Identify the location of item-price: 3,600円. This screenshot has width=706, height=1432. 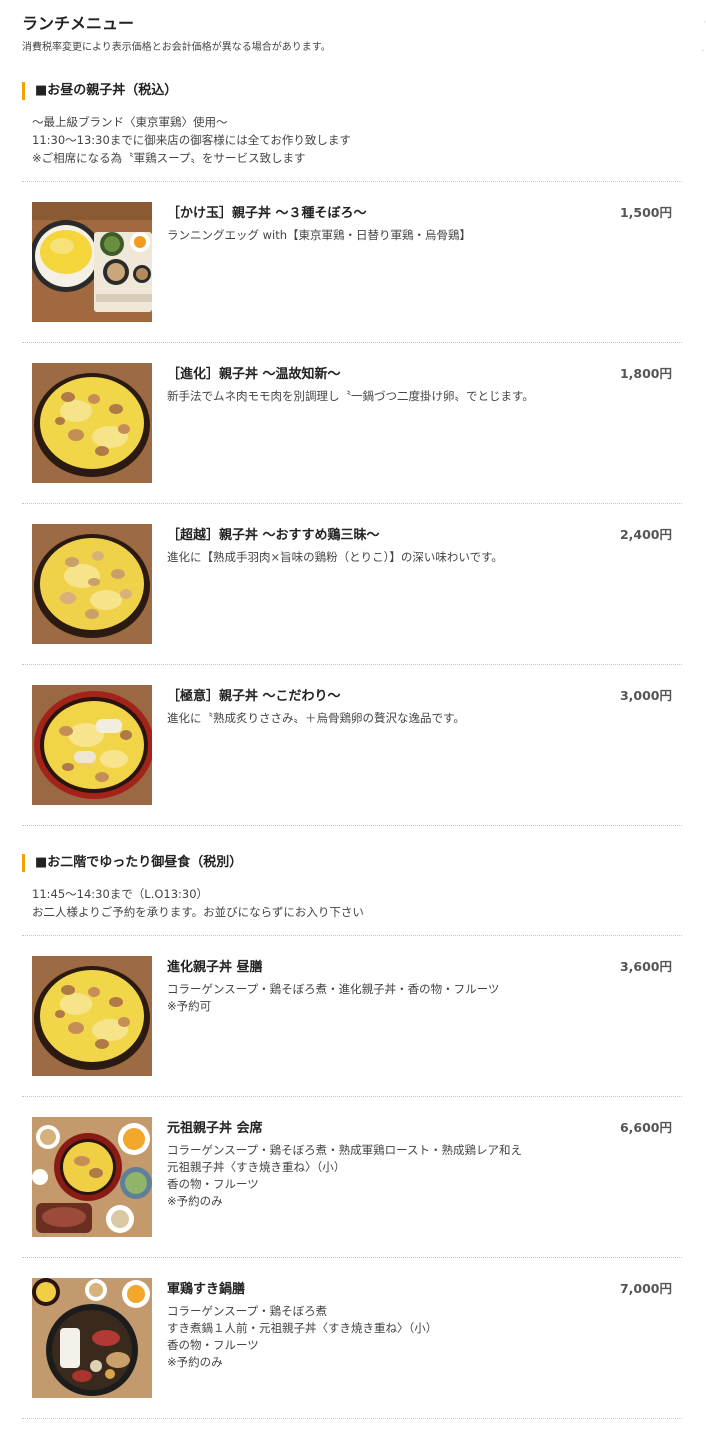
(645, 966).